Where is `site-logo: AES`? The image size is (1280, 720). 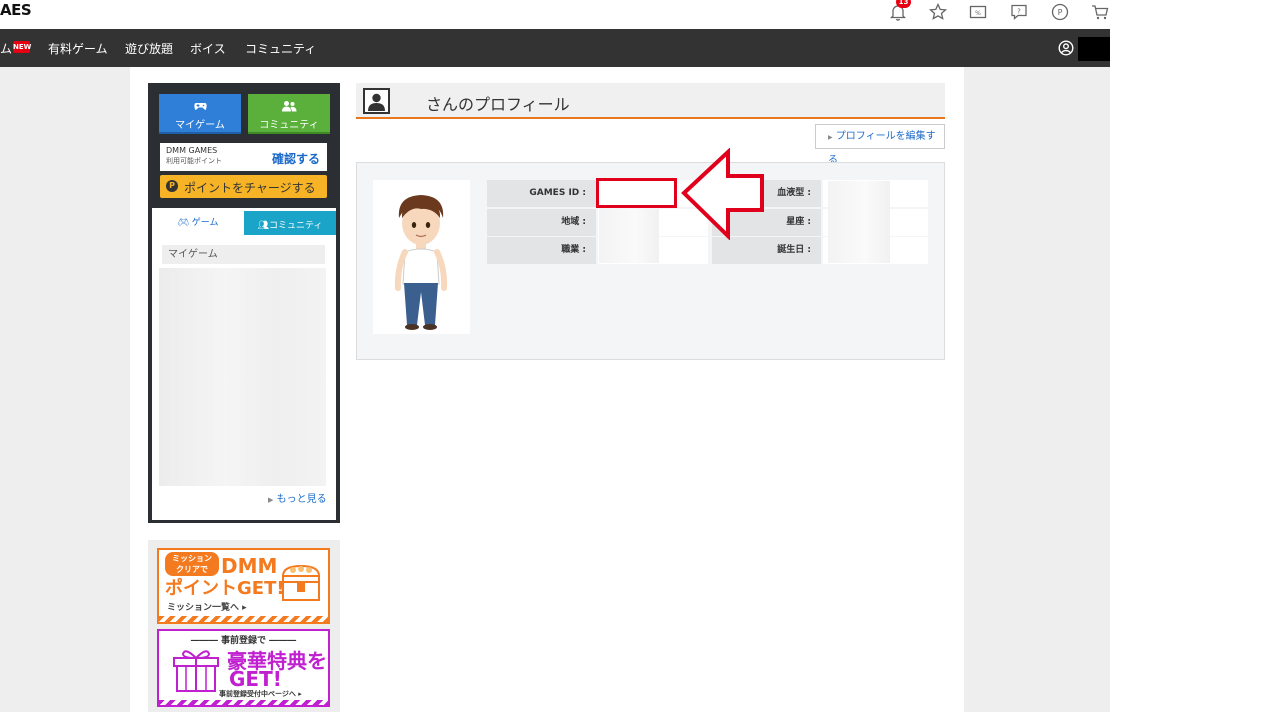 site-logo: AES is located at coordinates (16, 10).